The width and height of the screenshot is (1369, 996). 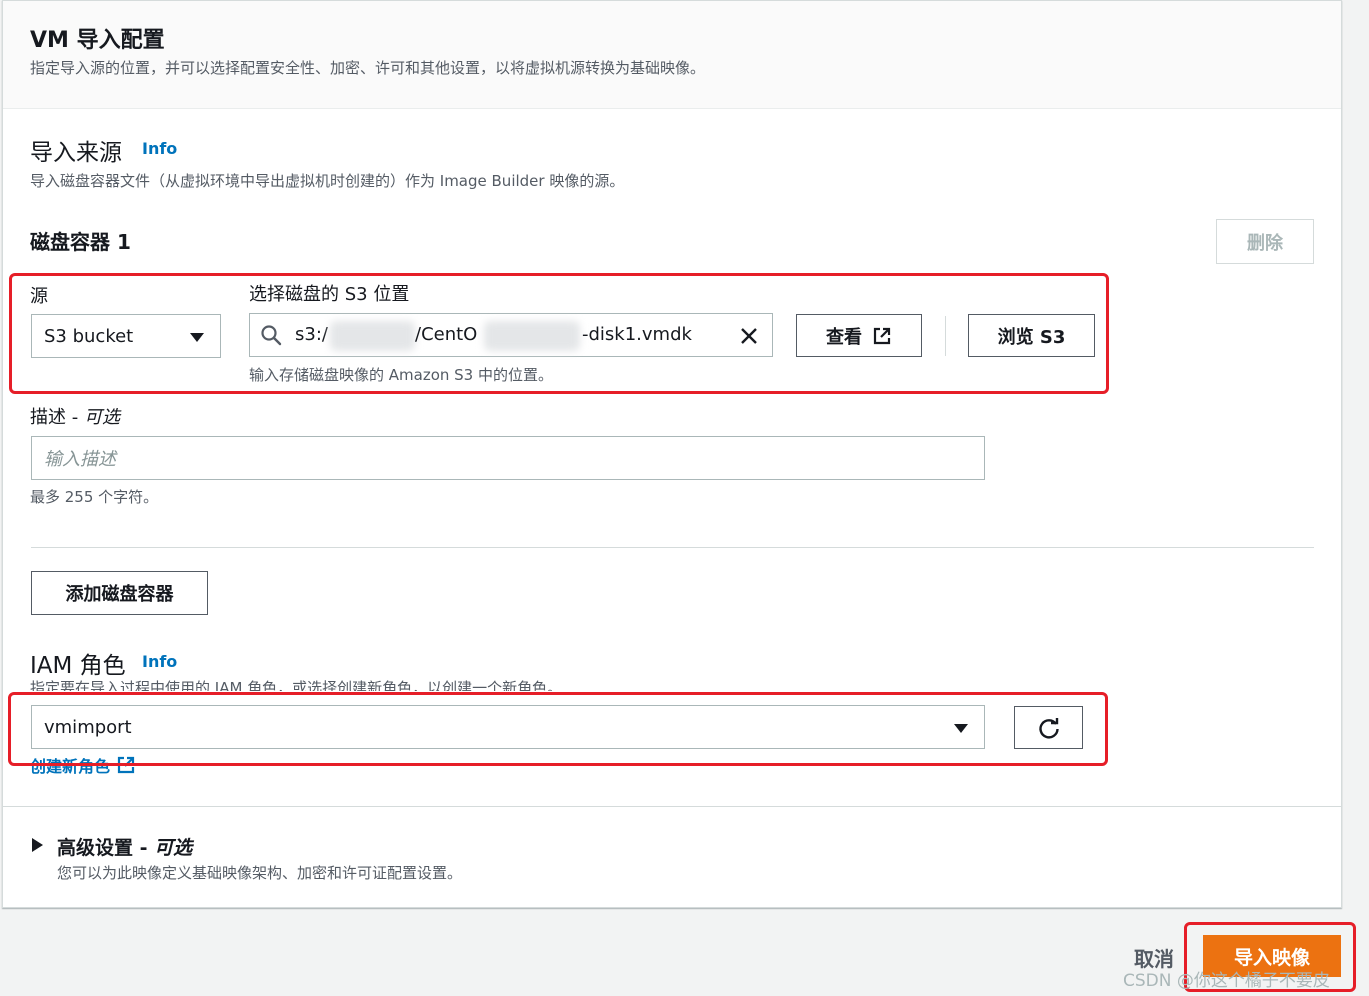 What do you see at coordinates (101, 417) in the screenshot?
I see `description-optional-text: 可选` at bounding box center [101, 417].